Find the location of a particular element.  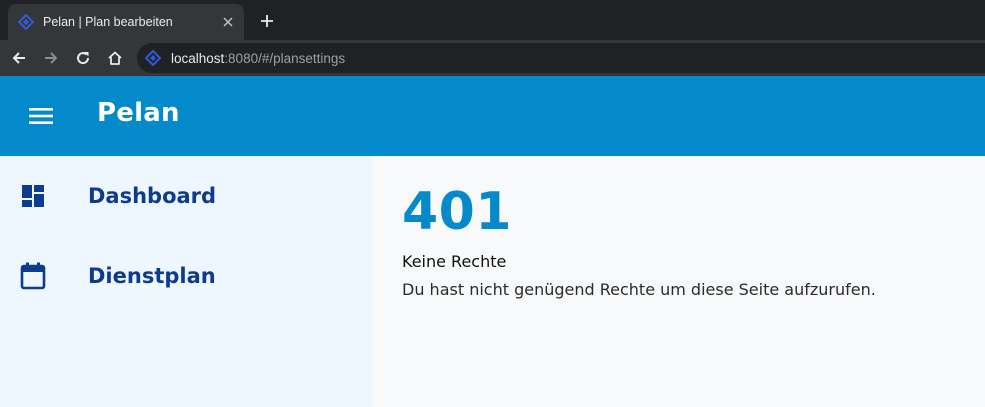

reload-icon is located at coordinates (83, 58).